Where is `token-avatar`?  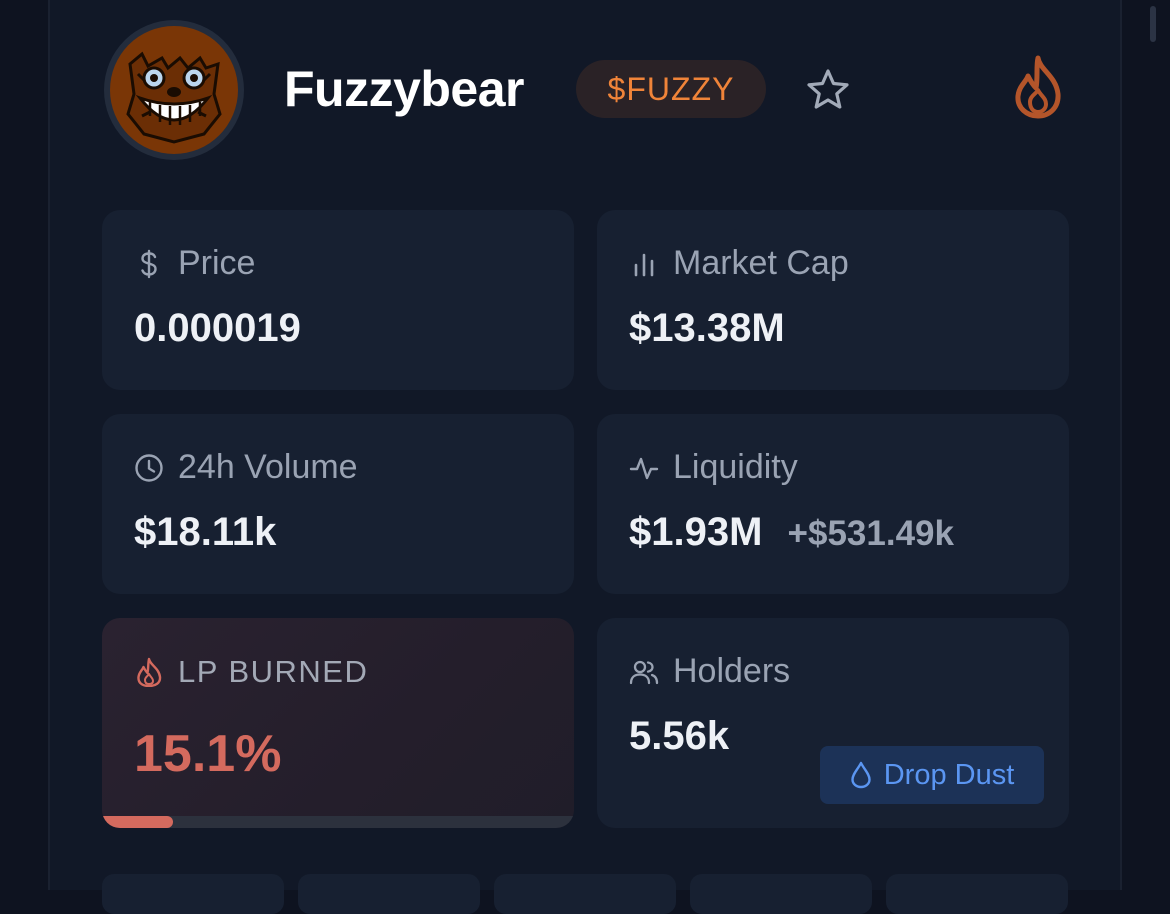 token-avatar is located at coordinates (174, 90).